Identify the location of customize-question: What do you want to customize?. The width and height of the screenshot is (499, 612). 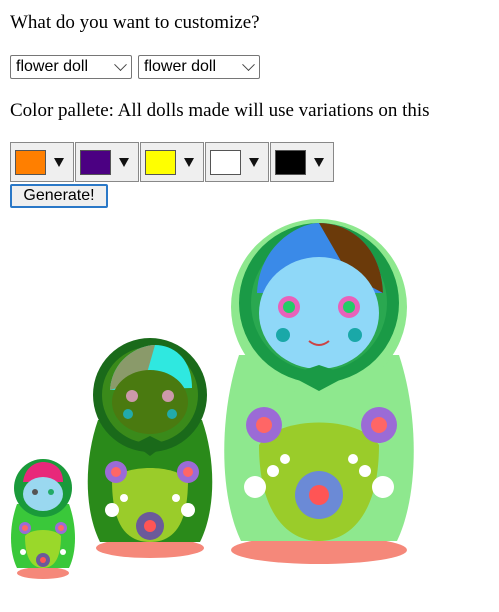
(135, 22).